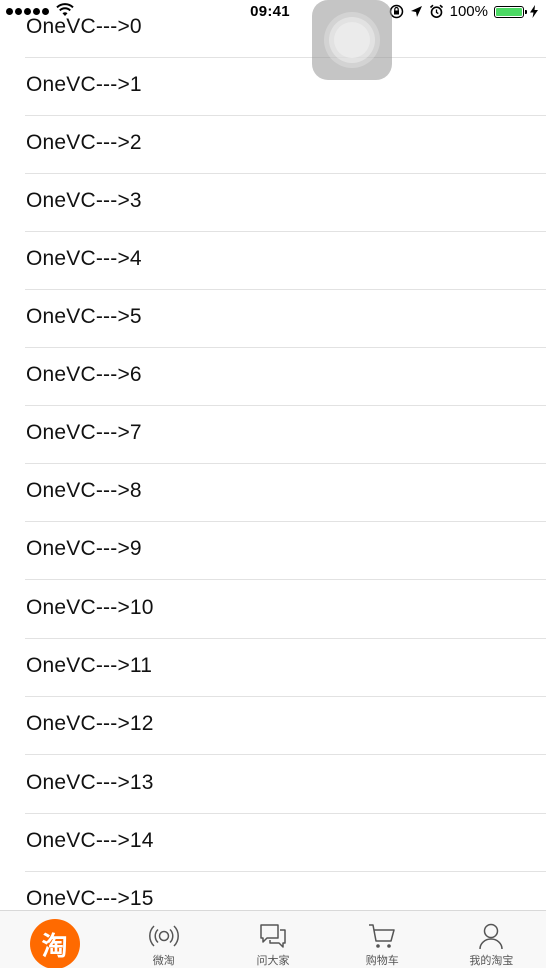 The height and width of the screenshot is (968, 546). I want to click on list-item: OneVC--->5, so click(273, 319).